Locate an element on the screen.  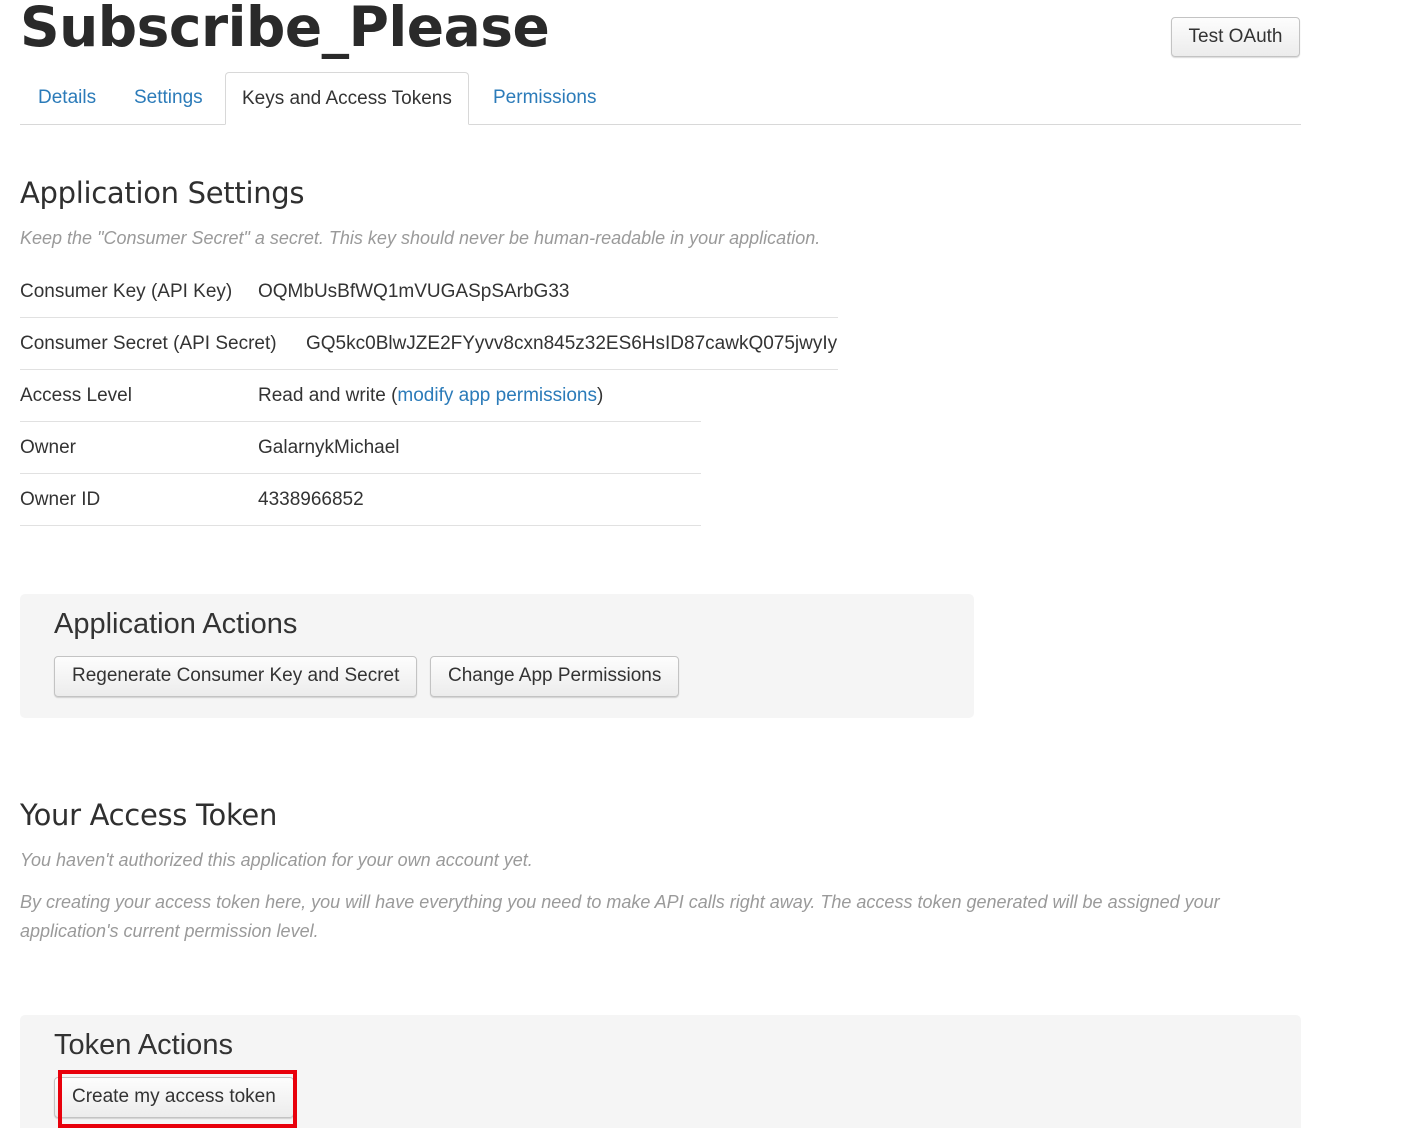
owner-label: Owner is located at coordinates (48, 447).